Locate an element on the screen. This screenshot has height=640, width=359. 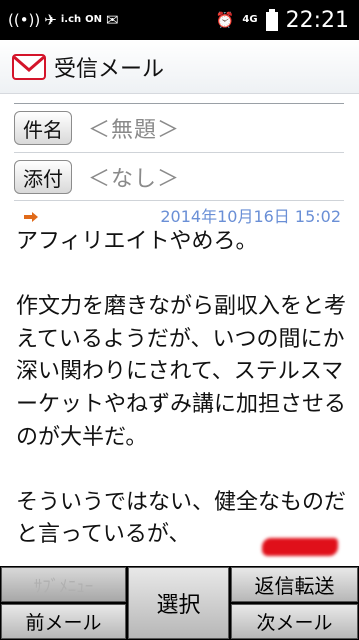
reply-forward-button: 返信転送 is located at coordinates (294, 584).